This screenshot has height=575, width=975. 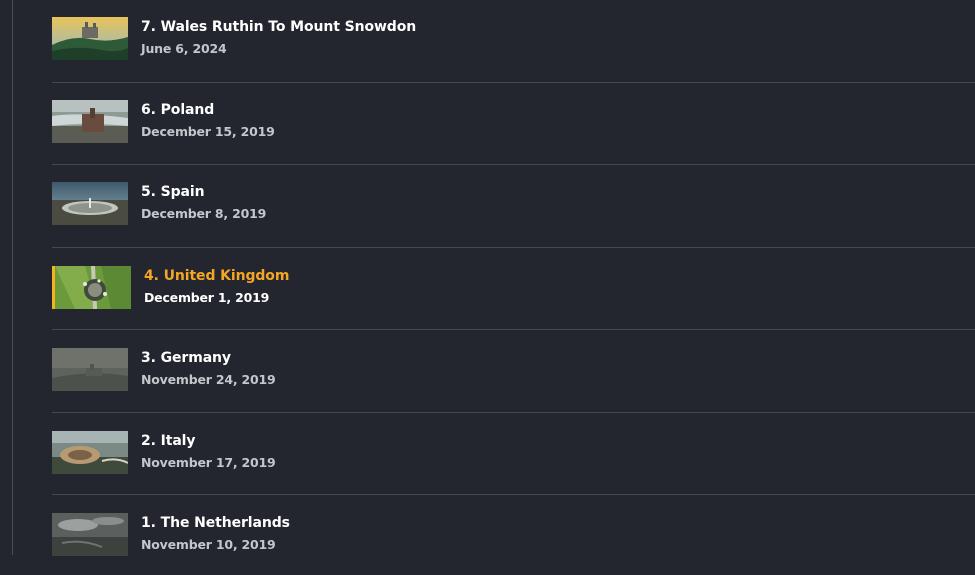 What do you see at coordinates (208, 379) in the screenshot?
I see `episode-date: November 24, 2019` at bounding box center [208, 379].